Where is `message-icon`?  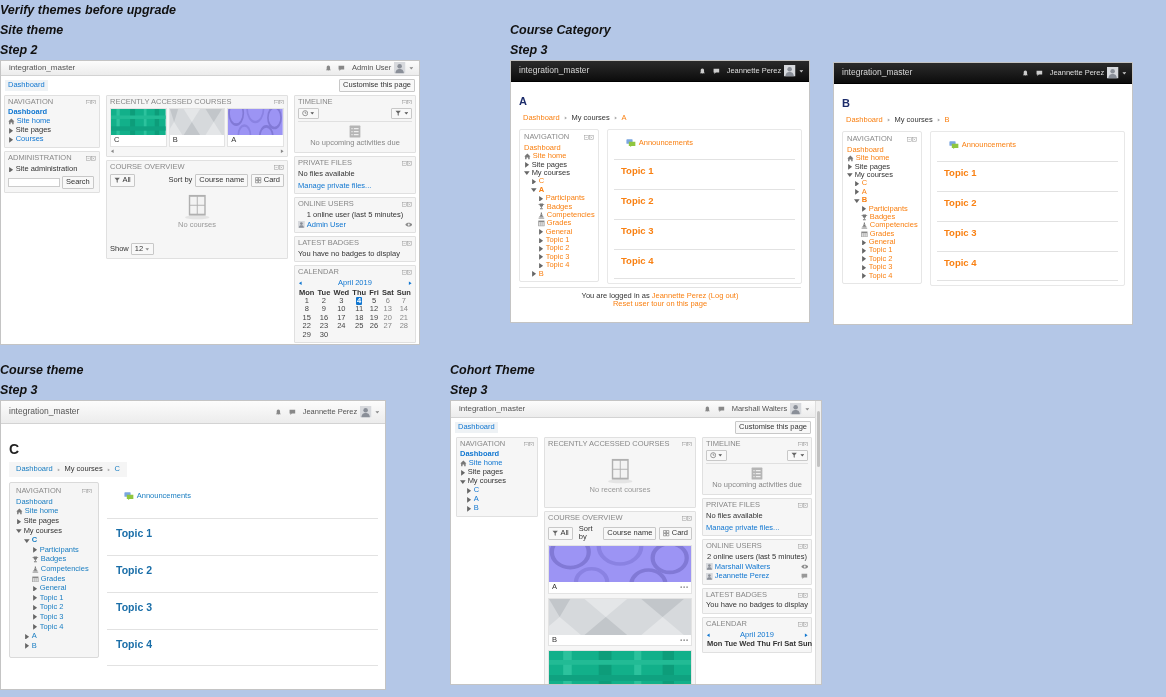
message-icon is located at coordinates (804, 576).